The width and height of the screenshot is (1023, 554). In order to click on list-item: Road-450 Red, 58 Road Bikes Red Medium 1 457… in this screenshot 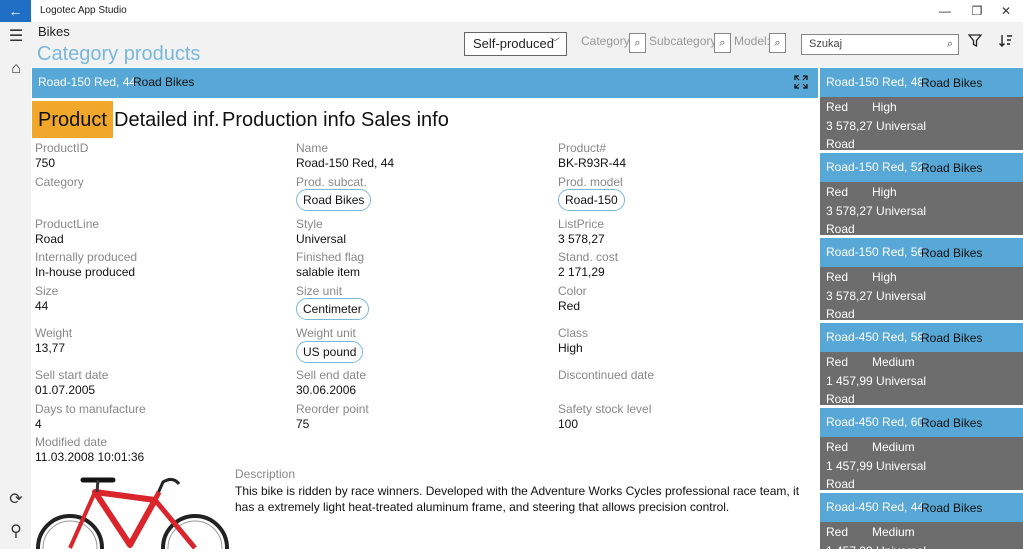, I will do `click(921, 364)`.